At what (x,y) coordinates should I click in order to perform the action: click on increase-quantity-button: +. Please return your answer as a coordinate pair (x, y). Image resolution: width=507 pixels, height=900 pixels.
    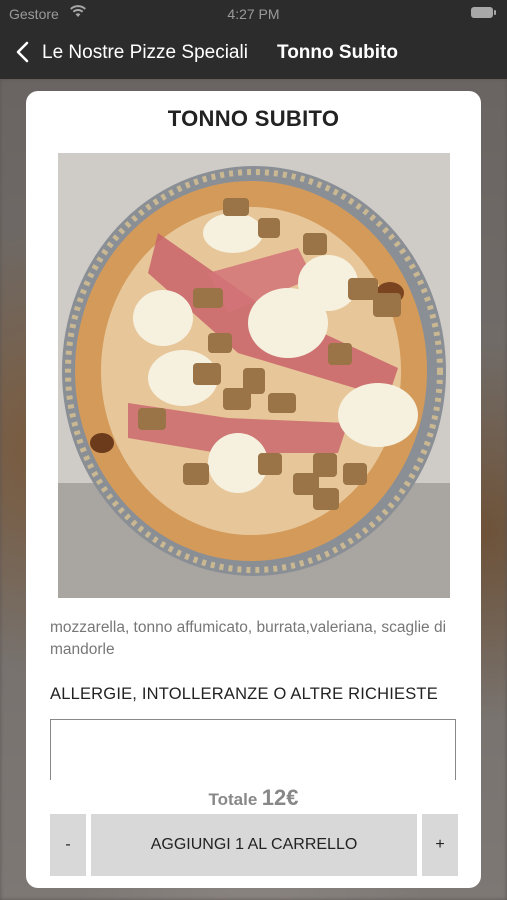
    Looking at the image, I should click on (440, 845).